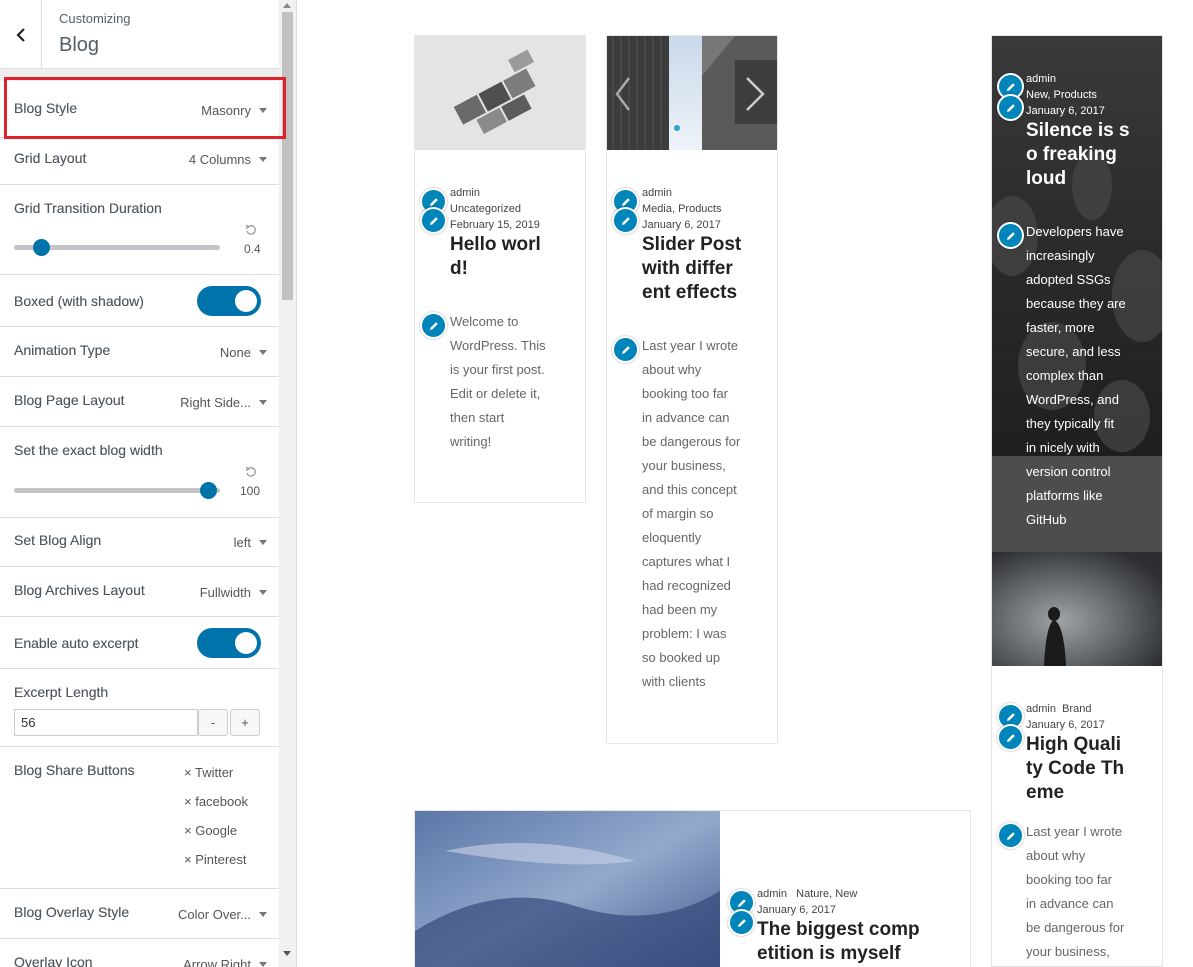  I want to click on post-category: Nature, New, so click(826, 894).